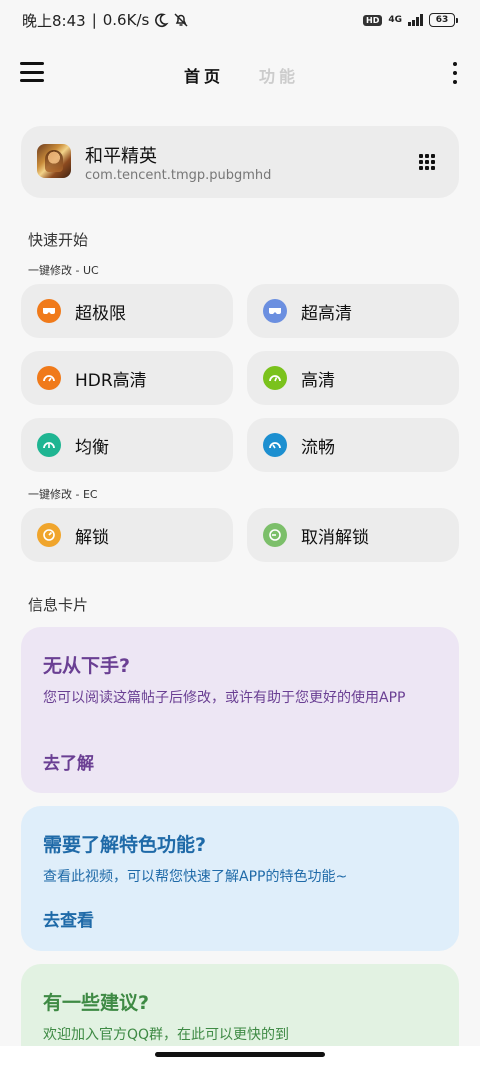 The height and width of the screenshot is (1066, 480). What do you see at coordinates (326, 313) in the screenshot?
I see `preset-label: 超高清` at bounding box center [326, 313].